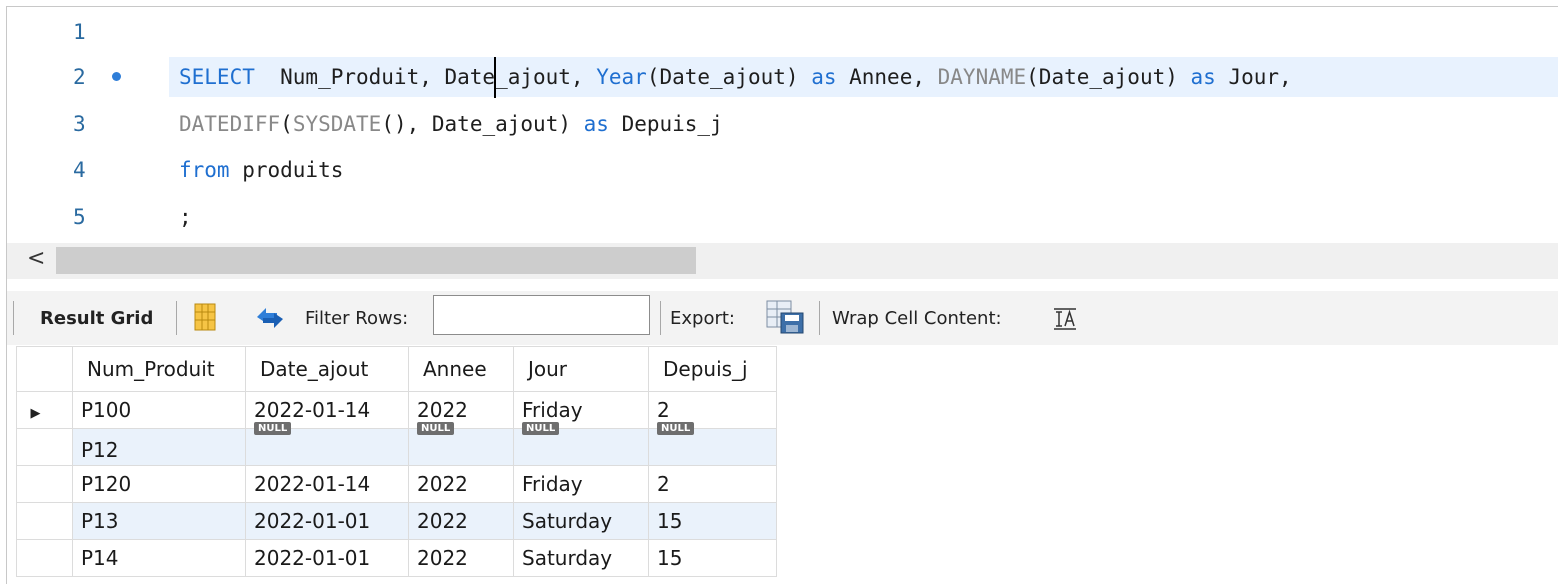 The image size is (1559, 585). Describe the element at coordinates (327, 484) in the screenshot. I see `cell-date-ajout: 2022-01-14` at that location.